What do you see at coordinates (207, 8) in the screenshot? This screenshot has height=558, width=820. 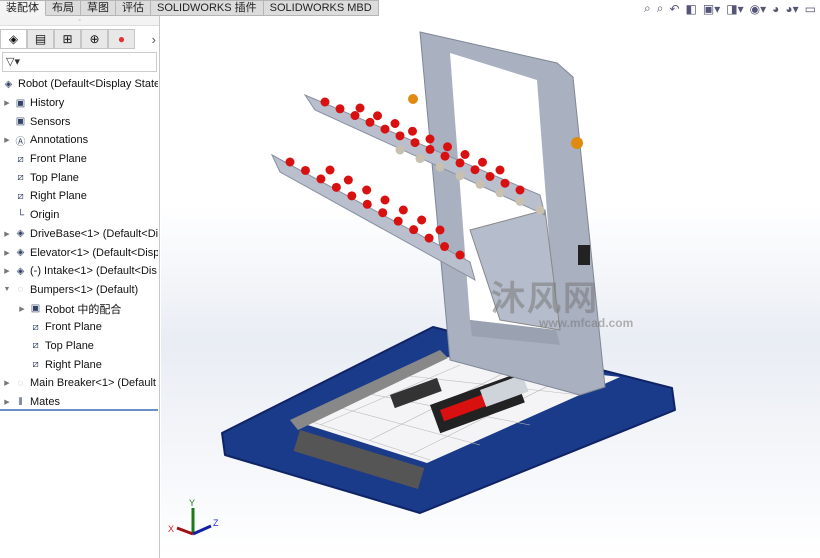 I see `tab-4: SOLIDWORKS 插件` at bounding box center [207, 8].